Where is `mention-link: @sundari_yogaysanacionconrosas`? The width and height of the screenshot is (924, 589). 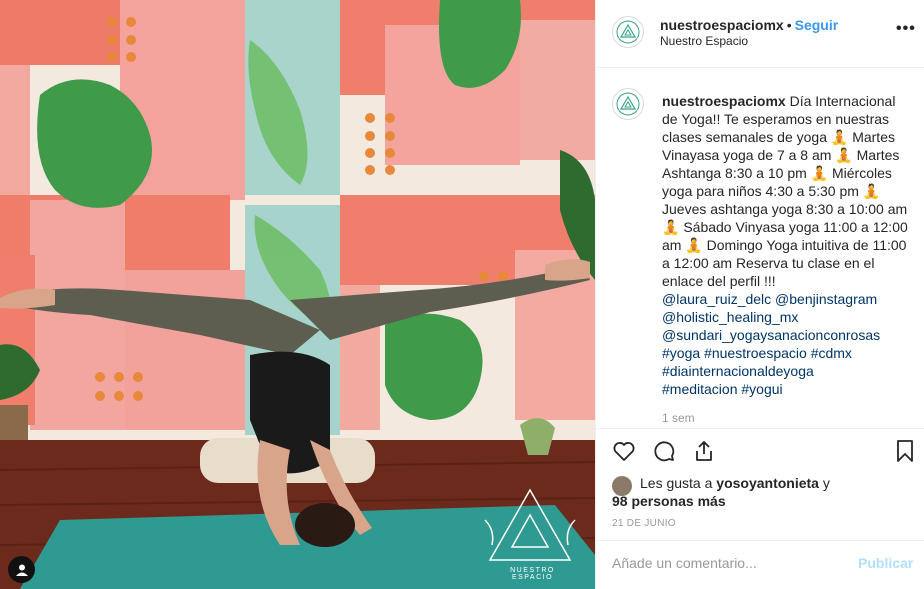 mention-link: @sundari_yogaysanacionconrosas is located at coordinates (771, 335).